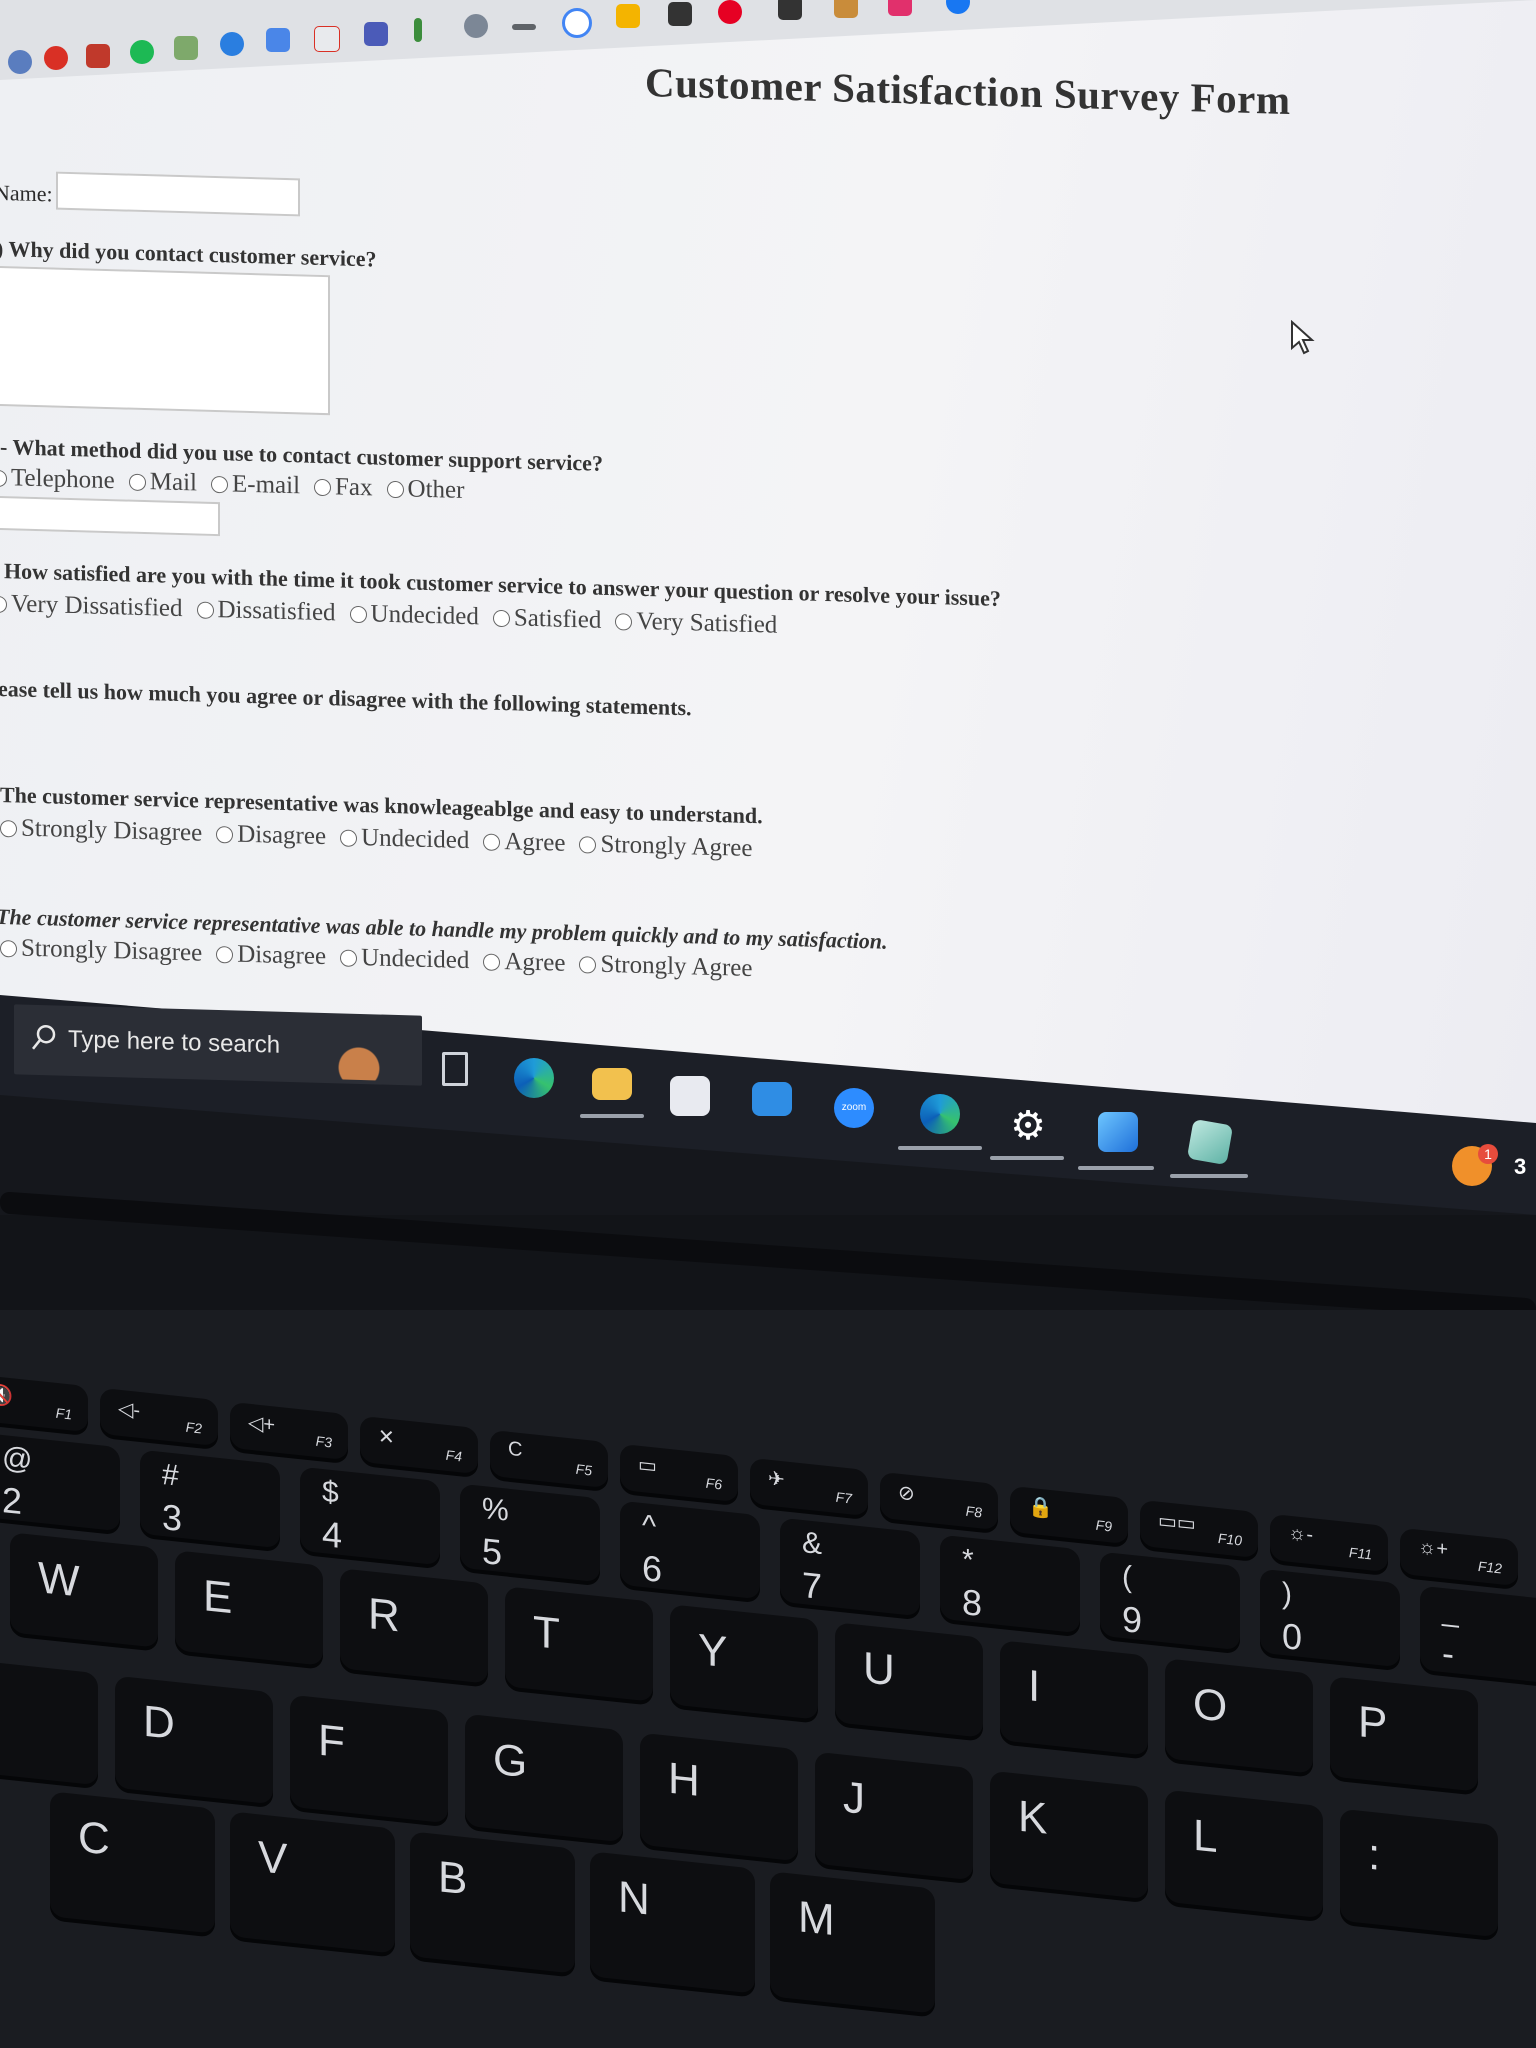 This screenshot has height=2048, width=1536. Describe the element at coordinates (63, 1413) in the screenshot. I see `key-label: F1` at that location.